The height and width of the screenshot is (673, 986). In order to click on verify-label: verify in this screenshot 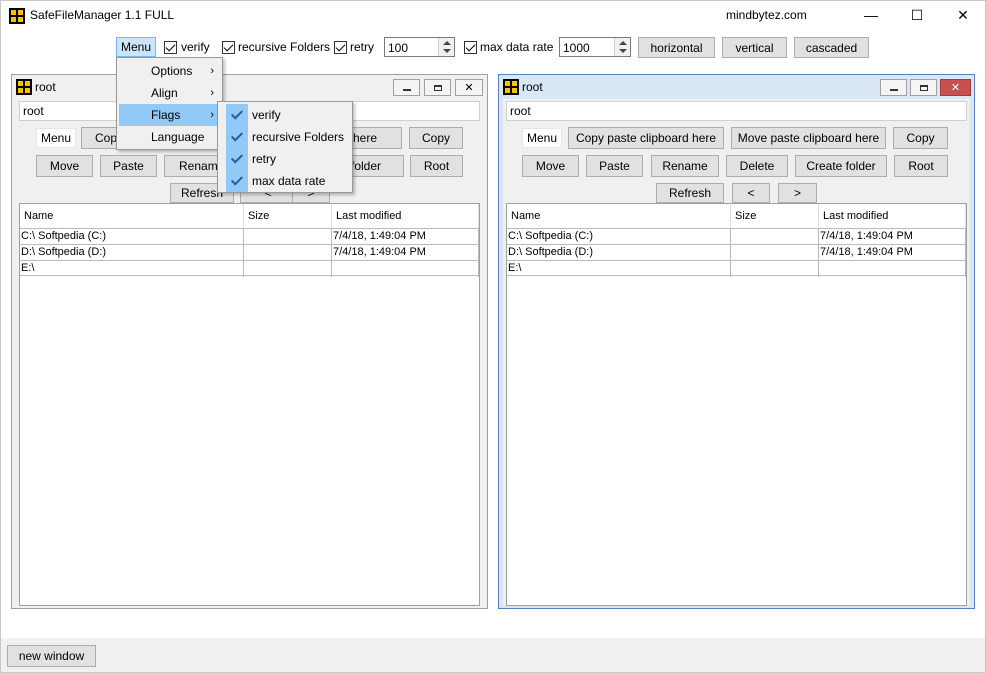, I will do `click(195, 47)`.